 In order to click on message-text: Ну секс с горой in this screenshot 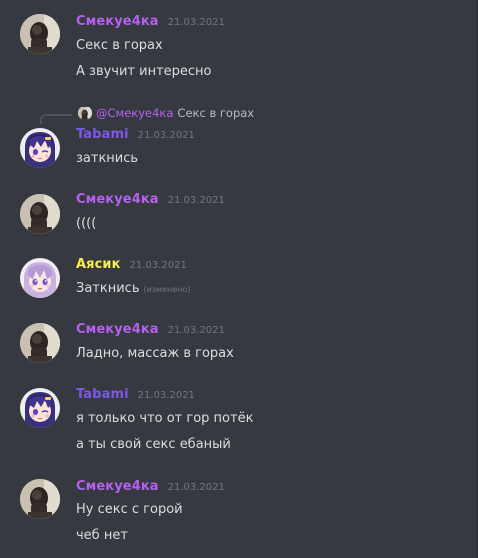, I will do `click(129, 509)`.